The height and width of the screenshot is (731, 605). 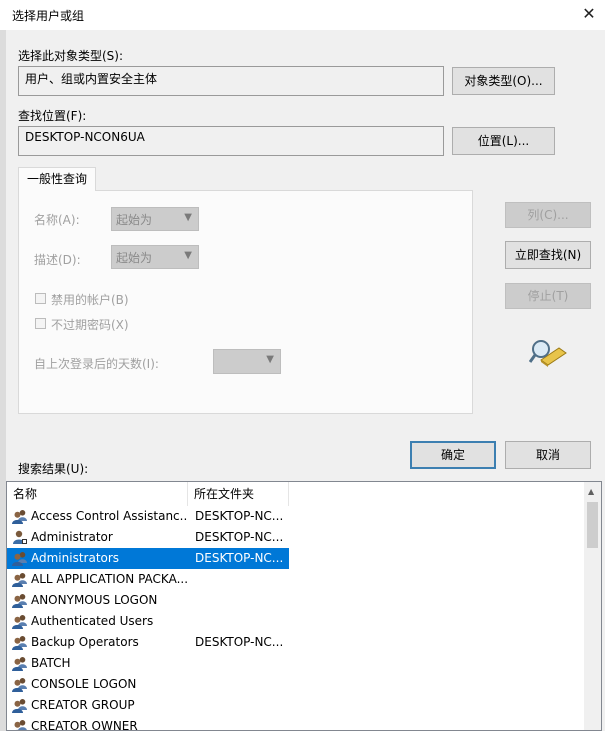 I want to click on cancel-button: 取消, so click(x=548, y=455).